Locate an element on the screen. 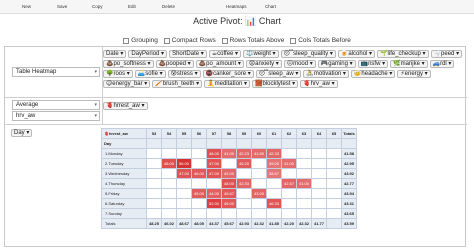 The width and height of the screenshot is (474, 250). grouping-checkbox: Grouping is located at coordinates (140, 40).